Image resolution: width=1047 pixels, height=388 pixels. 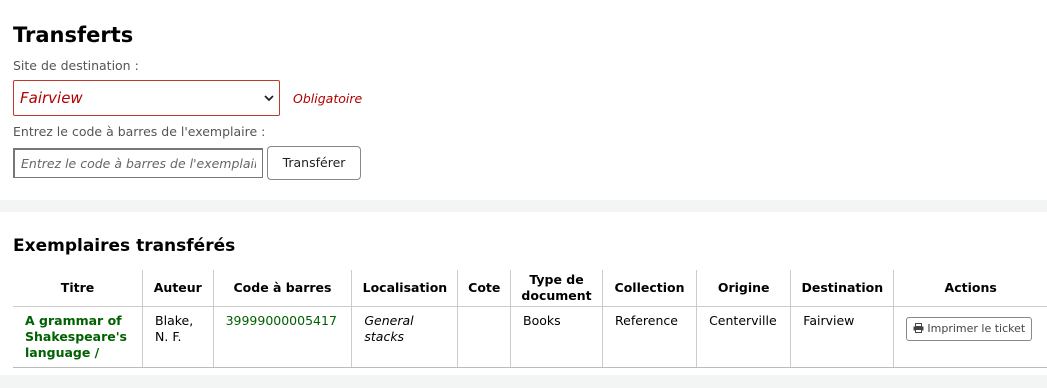 What do you see at coordinates (484, 337) in the screenshot?
I see `cell-call-number` at bounding box center [484, 337].